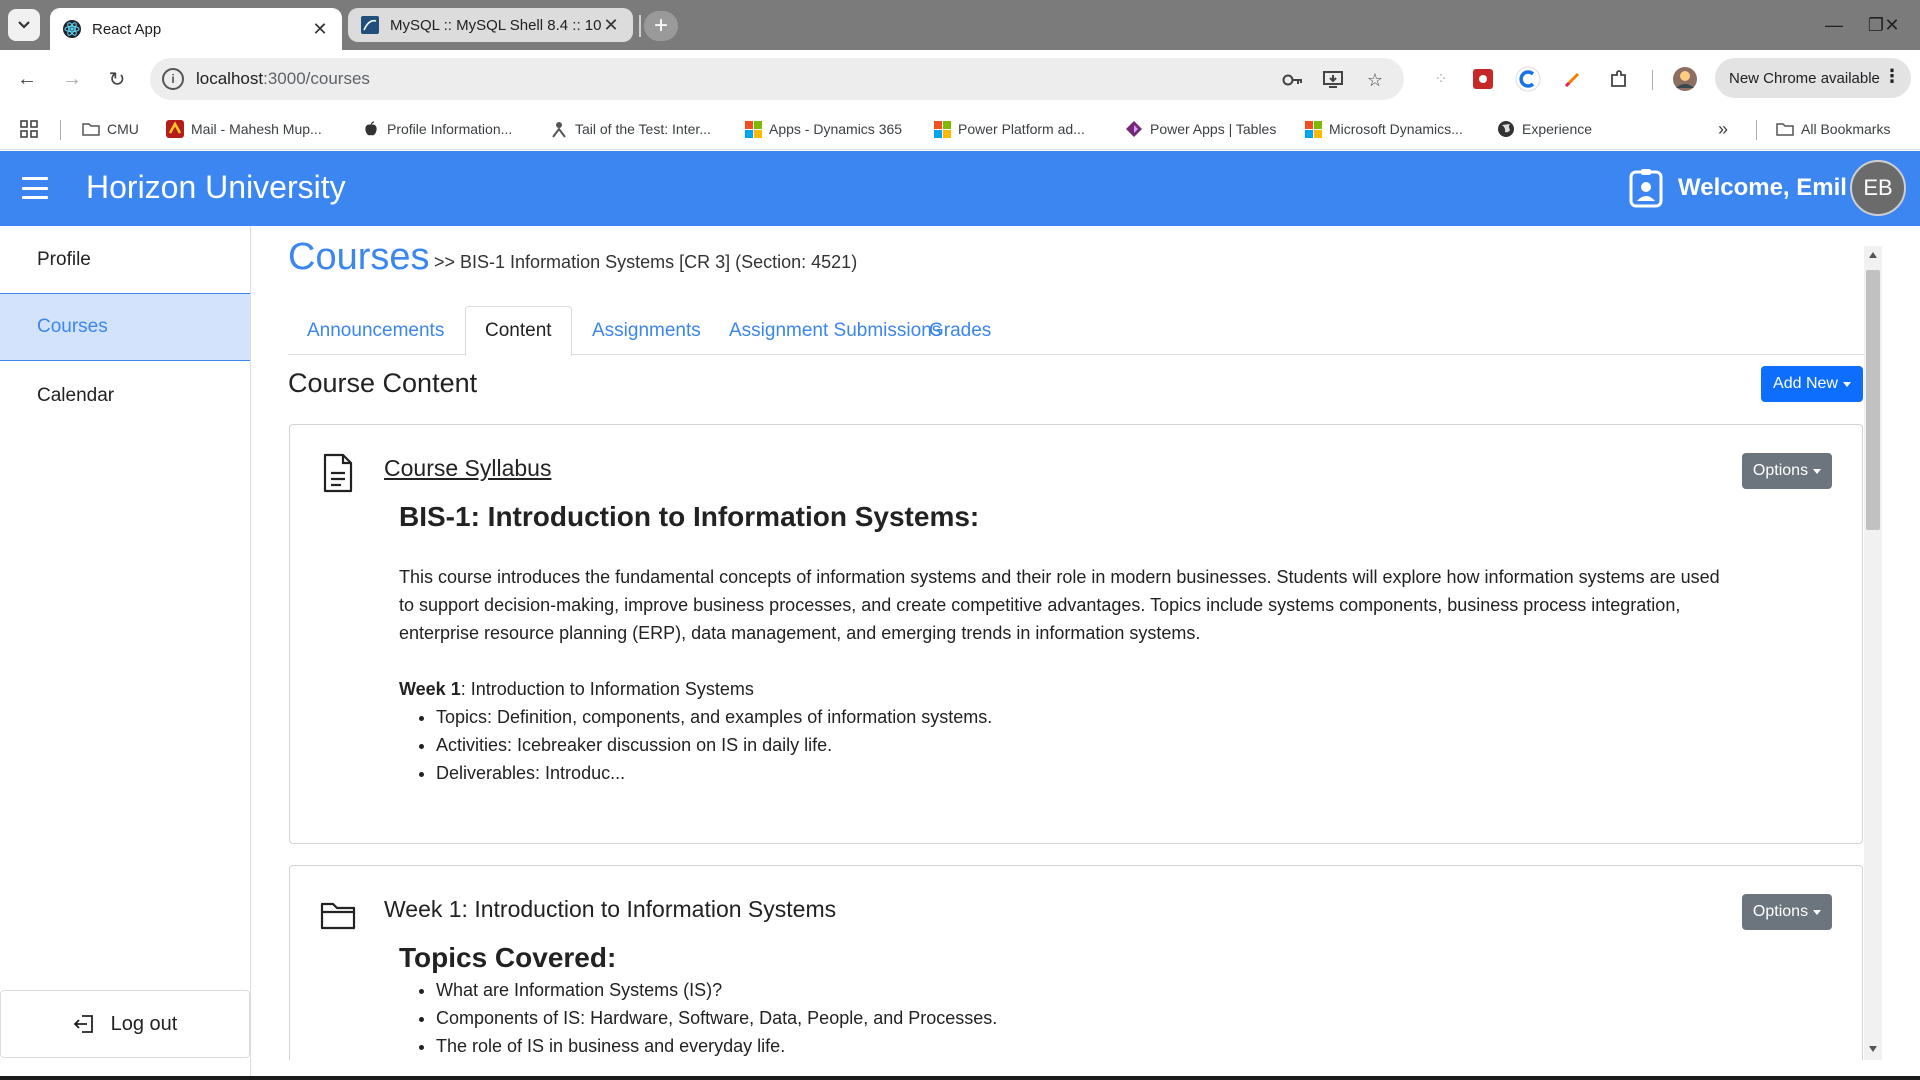 This screenshot has width=1920, height=1080. I want to click on window-close-icon: ✕, so click(1892, 25).